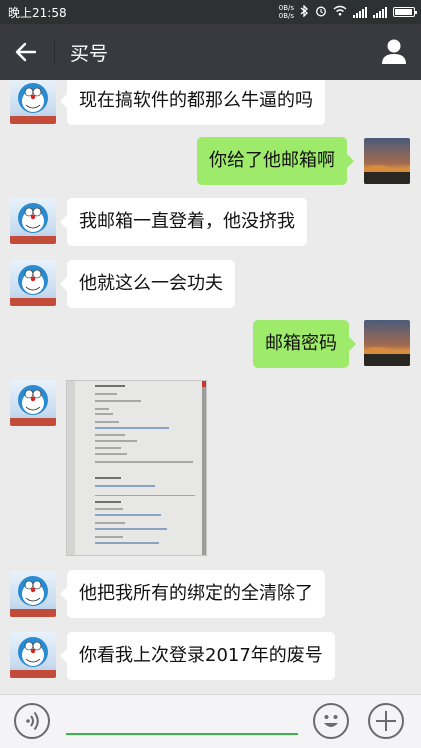 The image size is (421, 748). I want to click on chat-info-button, so click(394, 51).